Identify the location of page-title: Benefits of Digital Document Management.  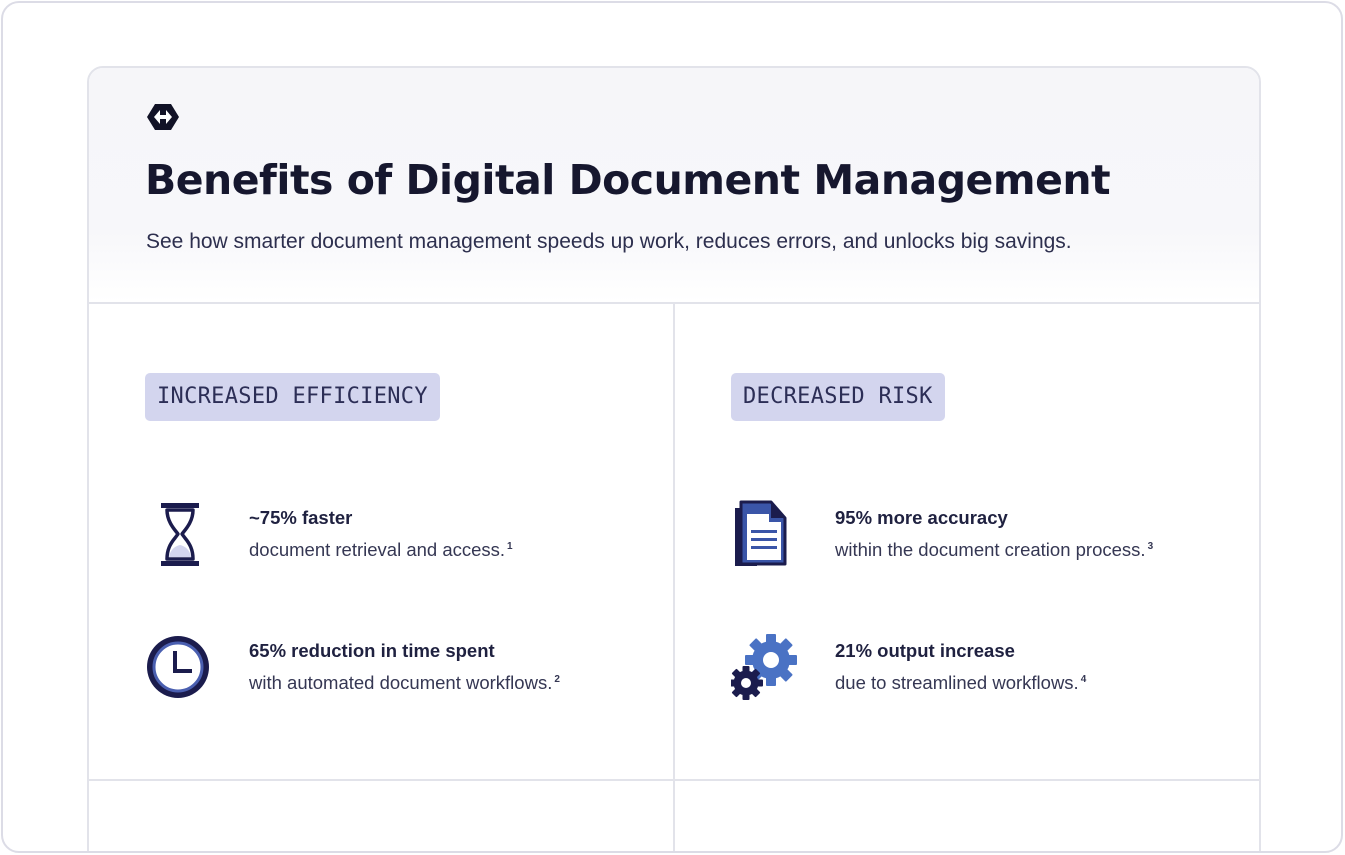
(628, 180).